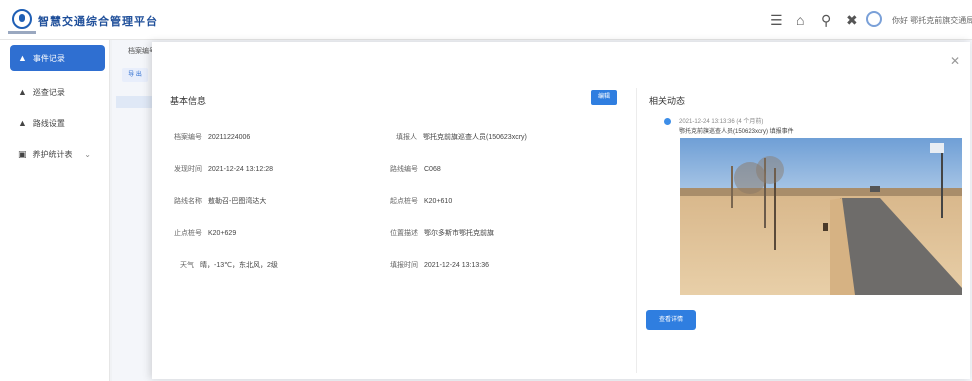  What do you see at coordinates (667, 101) in the screenshot?
I see `related-dynamics-title: 相关动态` at bounding box center [667, 101].